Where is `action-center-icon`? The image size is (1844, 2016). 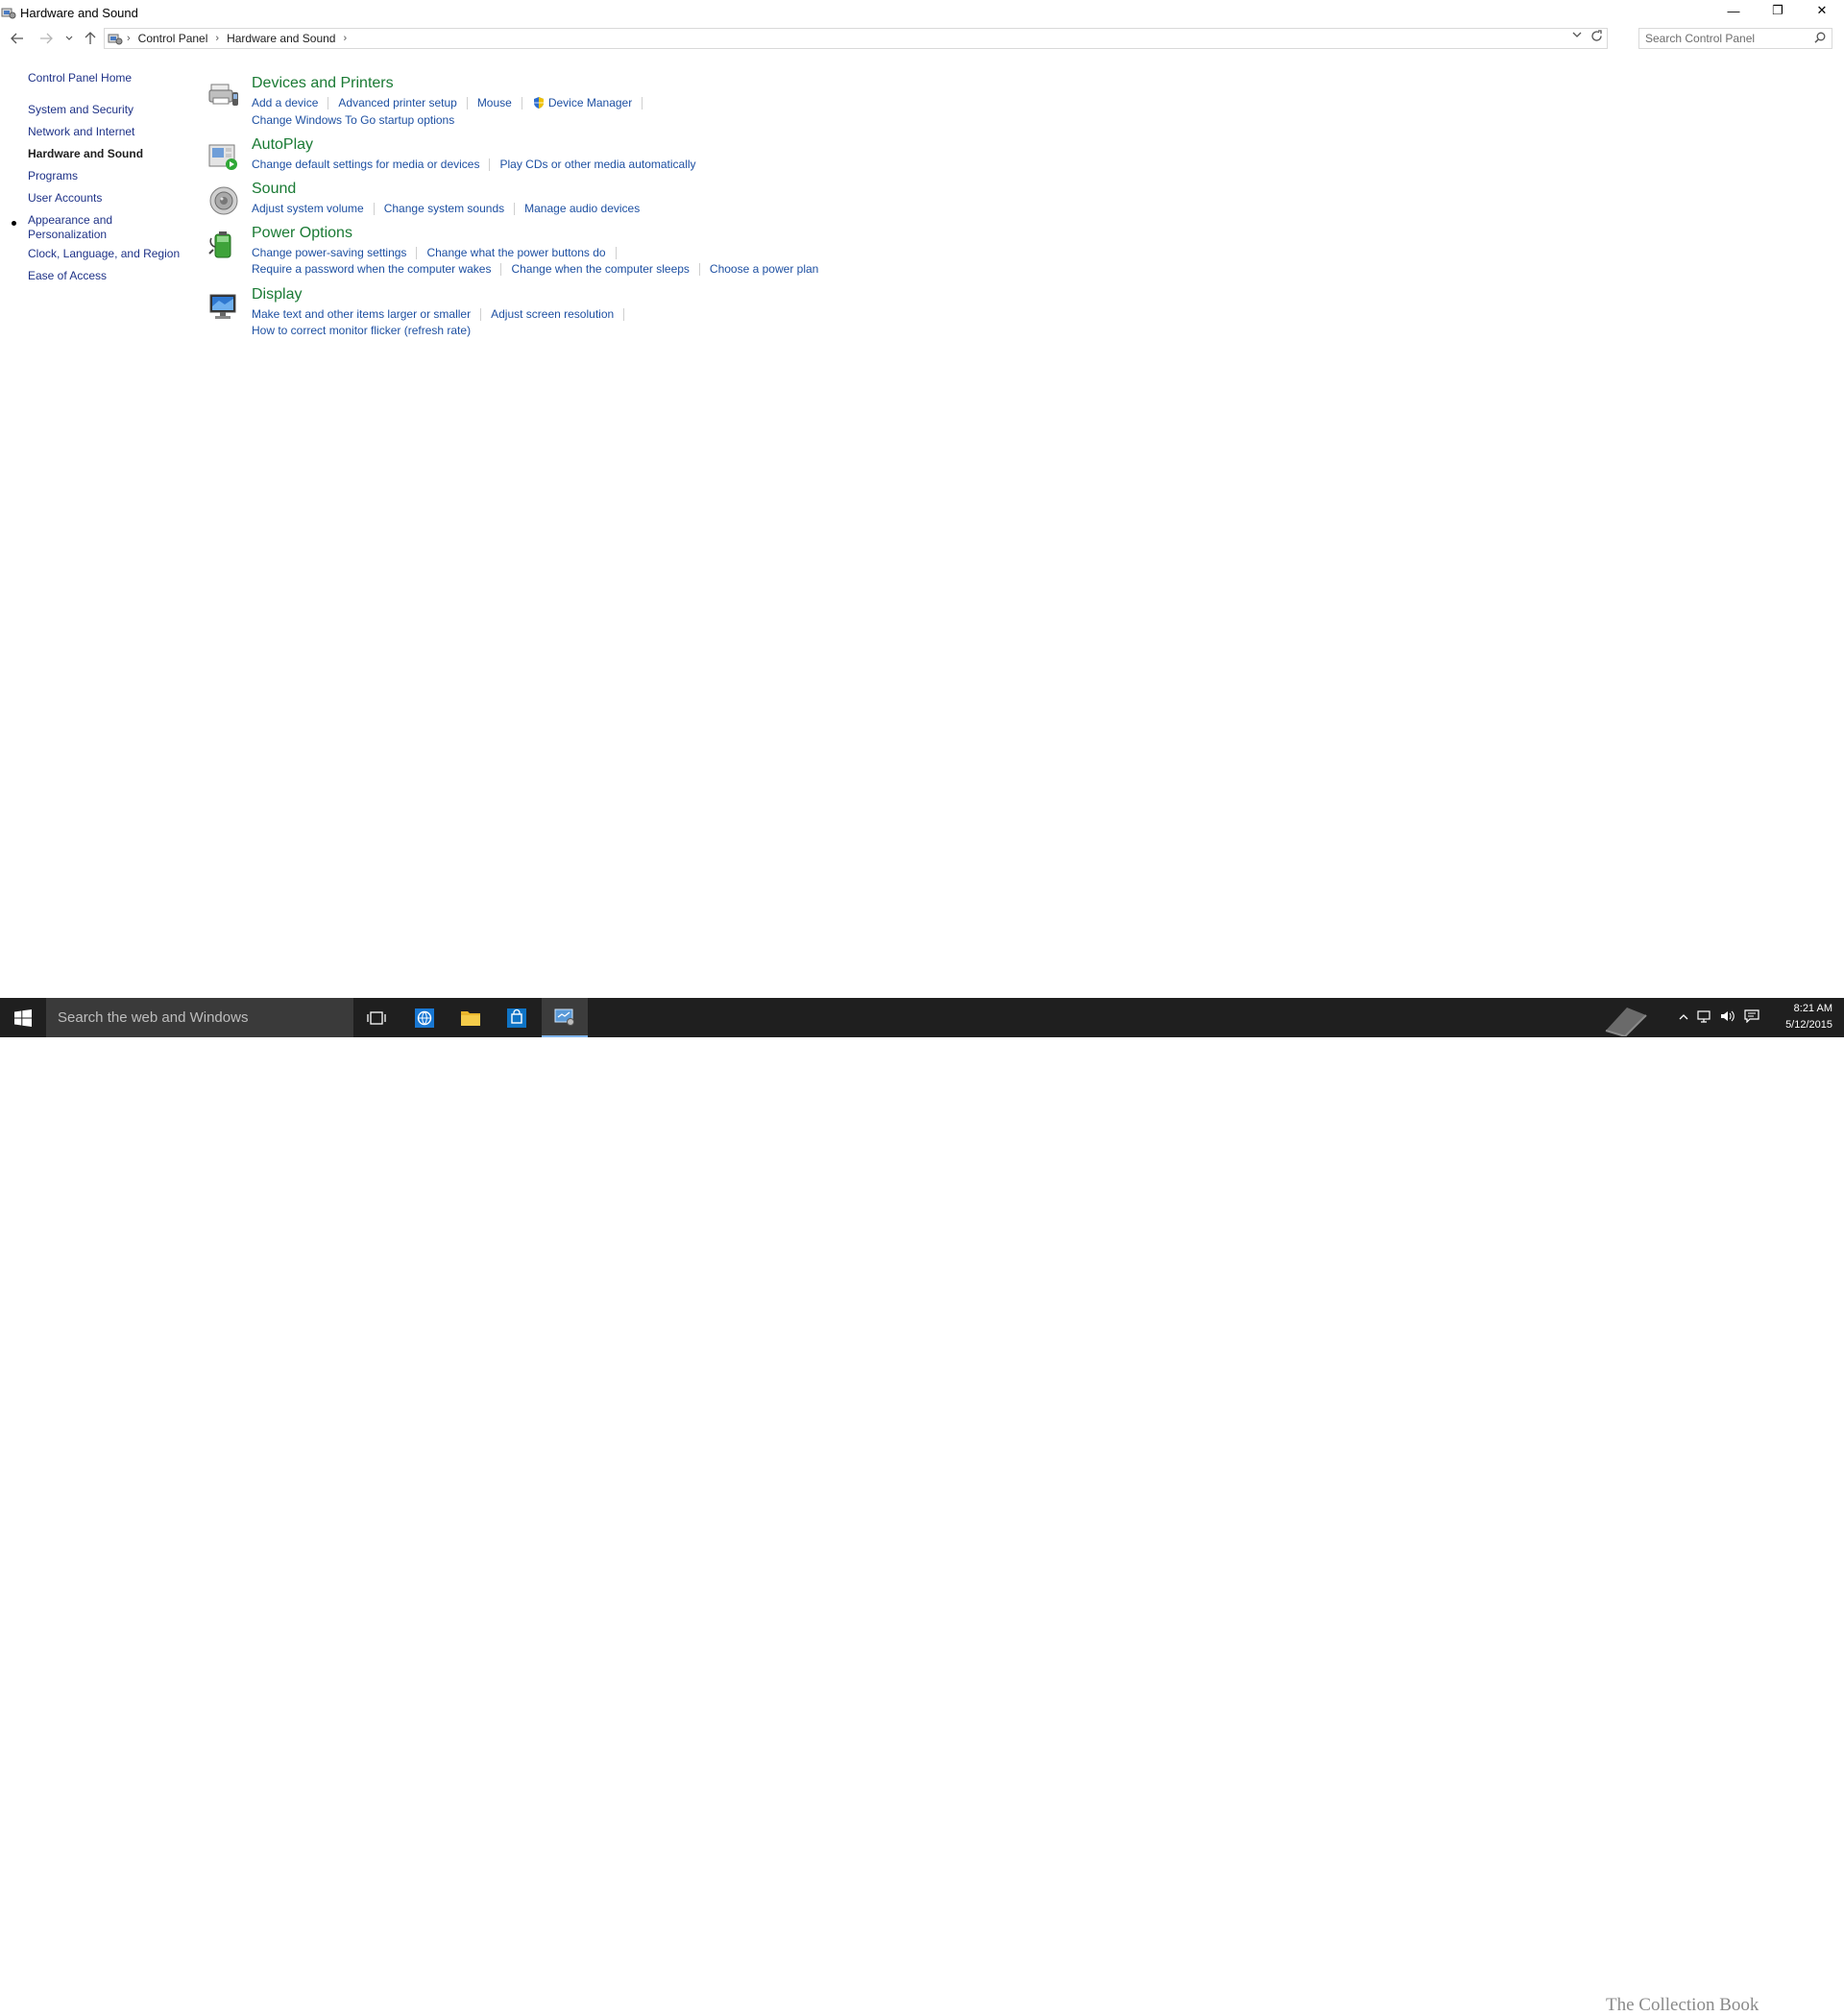 action-center-icon is located at coordinates (1751, 1017).